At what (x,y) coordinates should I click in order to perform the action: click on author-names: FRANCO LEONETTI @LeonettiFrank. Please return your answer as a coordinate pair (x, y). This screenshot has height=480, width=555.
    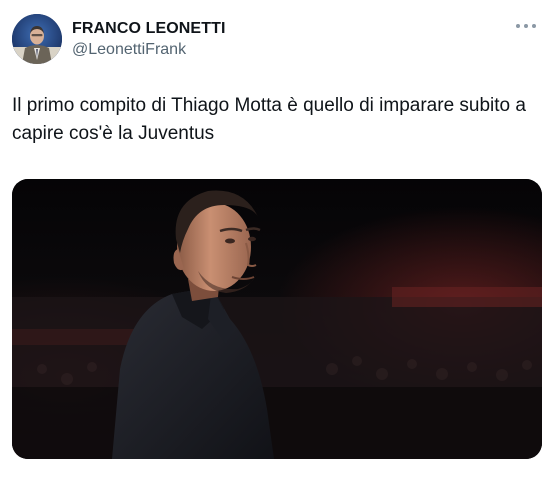
    Looking at the image, I should click on (149, 39).